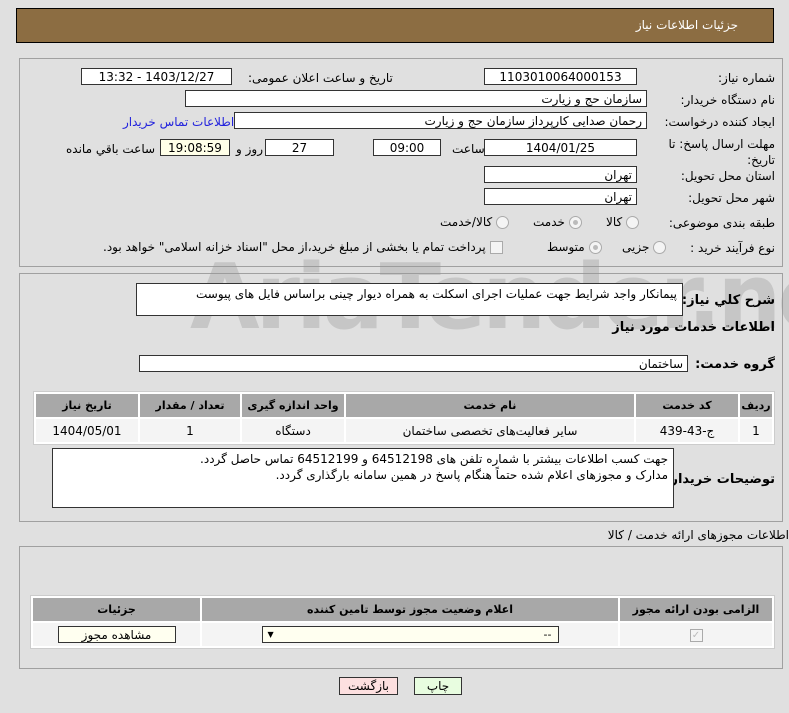 This screenshot has height=713, width=789. What do you see at coordinates (190, 430) in the screenshot?
I see `cell-qty: 1` at bounding box center [190, 430].